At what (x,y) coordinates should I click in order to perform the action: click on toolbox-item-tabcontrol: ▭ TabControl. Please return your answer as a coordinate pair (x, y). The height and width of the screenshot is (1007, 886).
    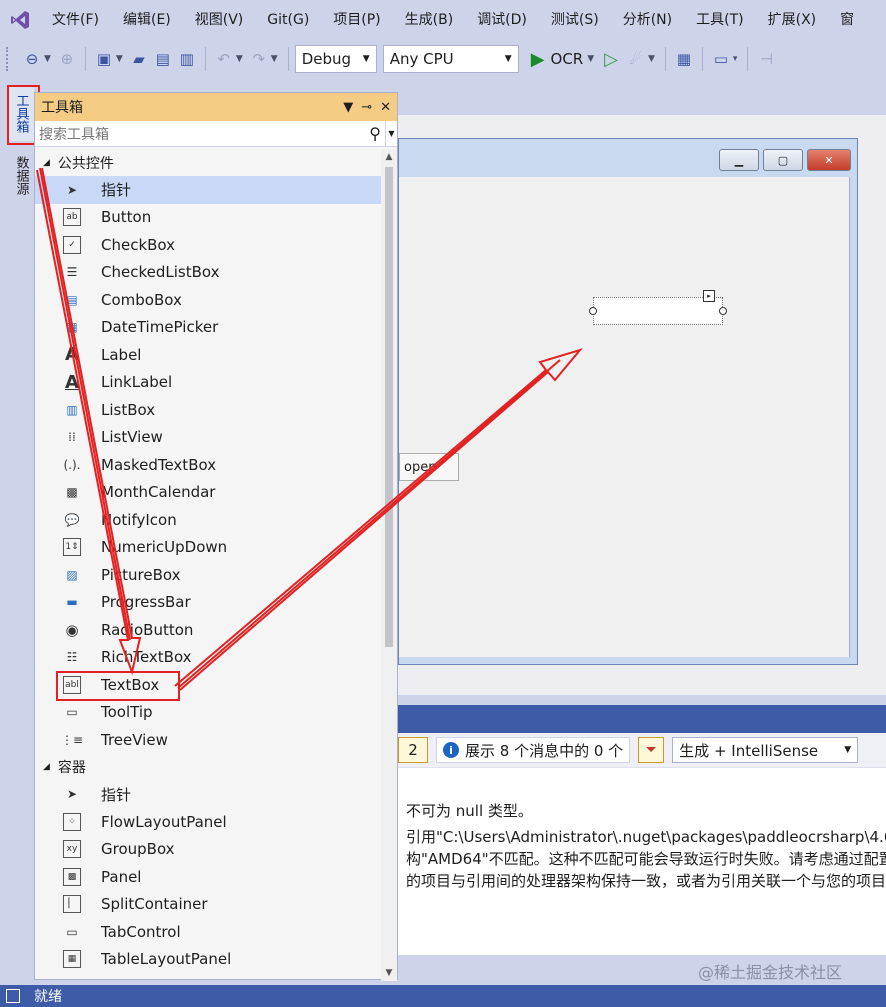
    Looking at the image, I should click on (209, 932).